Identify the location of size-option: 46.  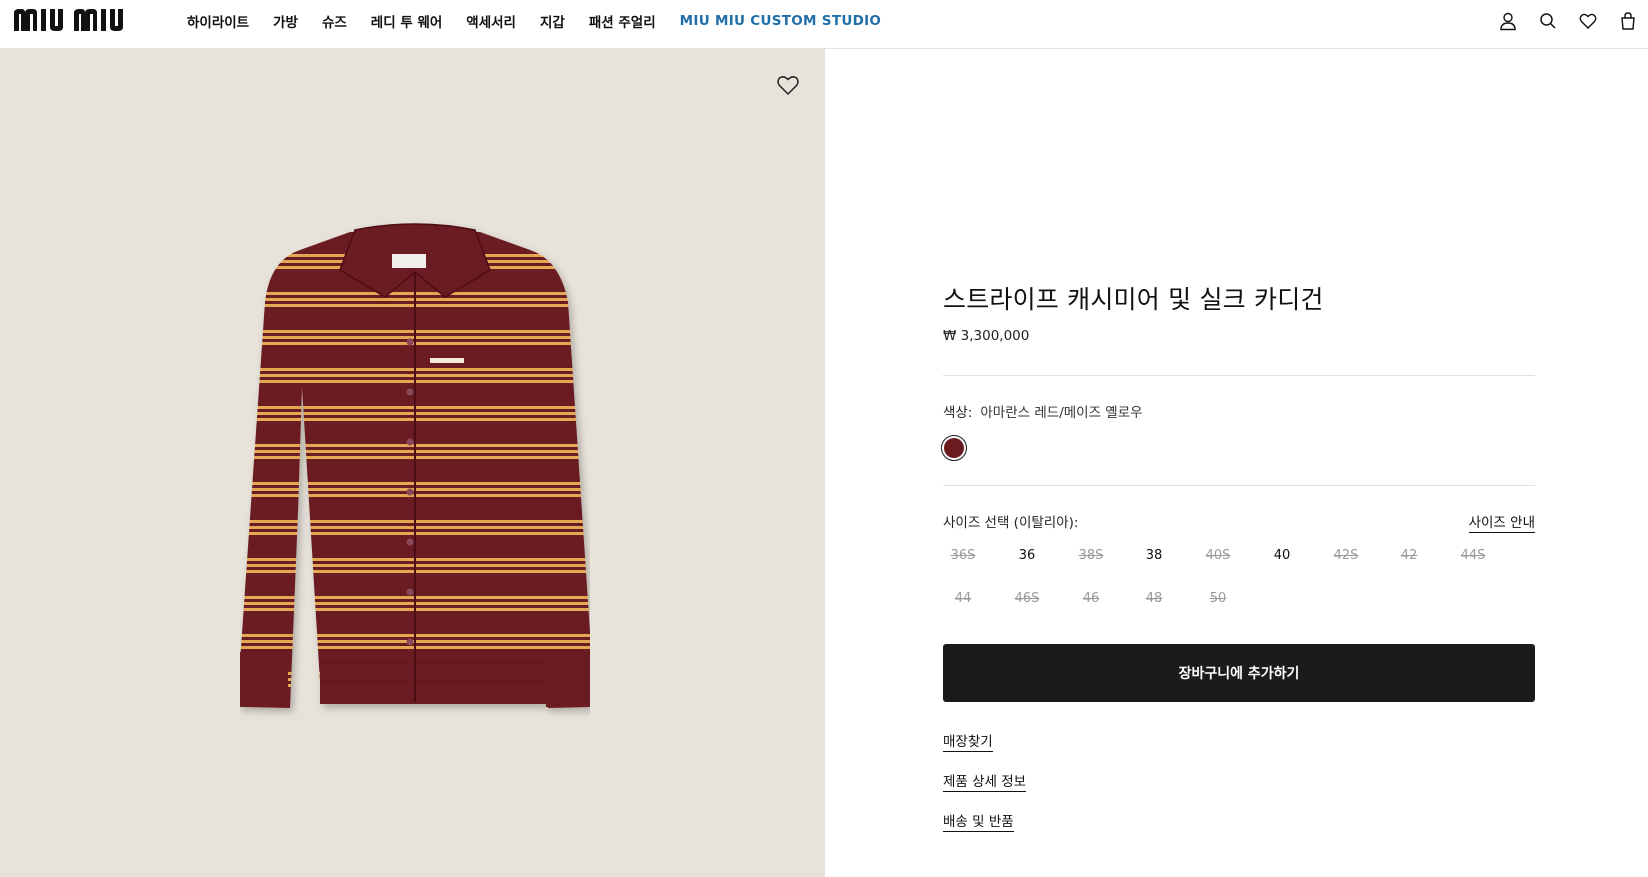
(1091, 598).